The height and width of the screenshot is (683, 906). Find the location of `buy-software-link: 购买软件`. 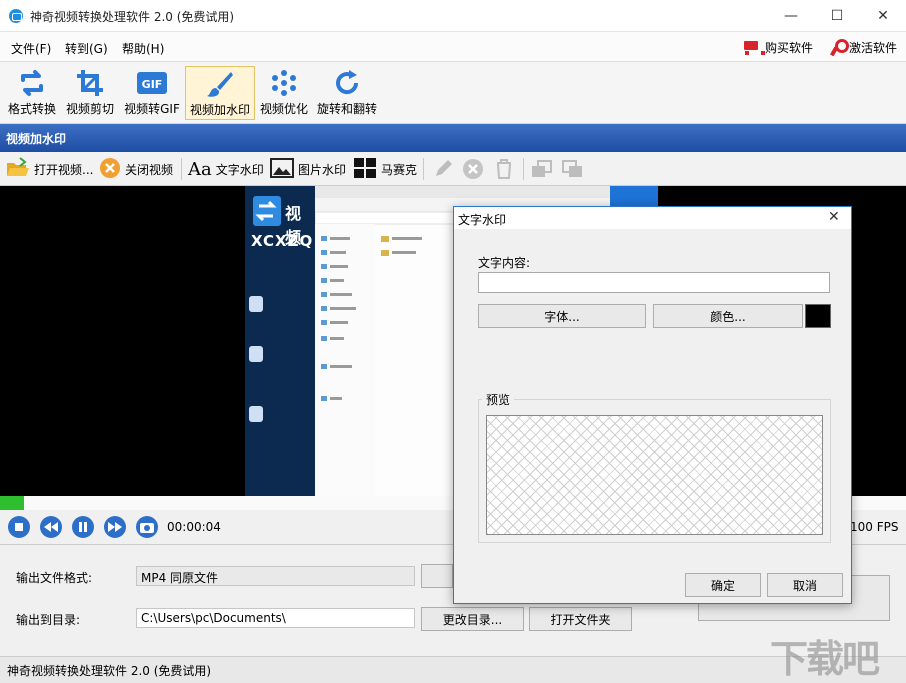

buy-software-link: 购买软件 is located at coordinates (776, 47).